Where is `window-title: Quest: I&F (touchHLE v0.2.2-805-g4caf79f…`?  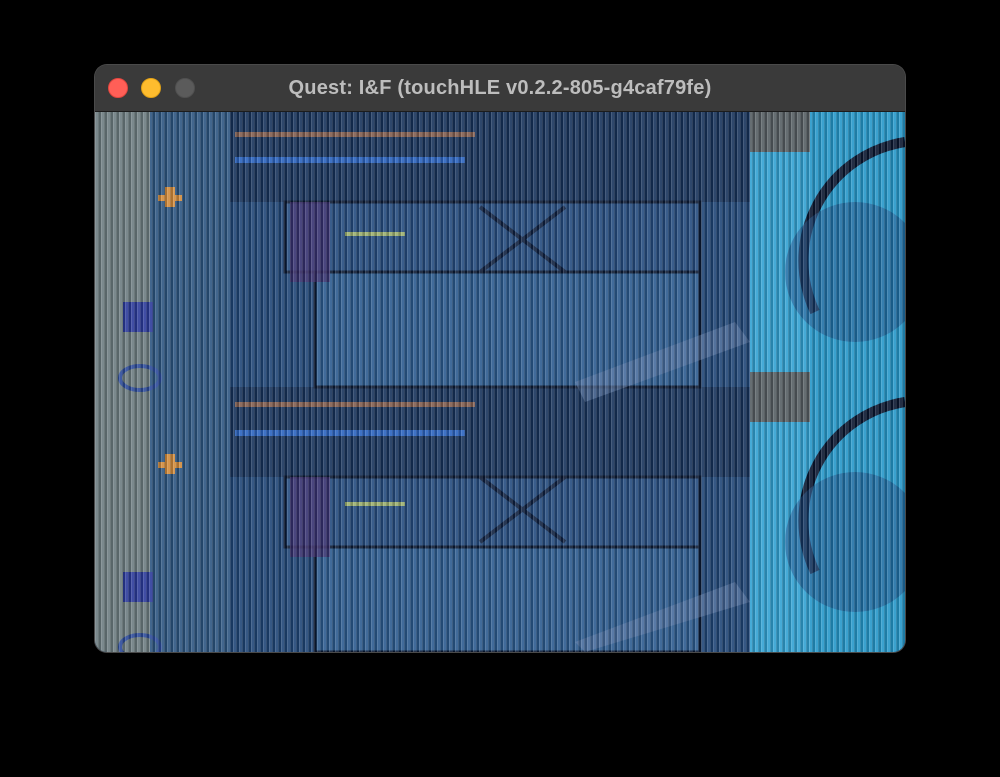 window-title: Quest: I&F (touchHLE v0.2.2-805-g4caf79f… is located at coordinates (500, 88).